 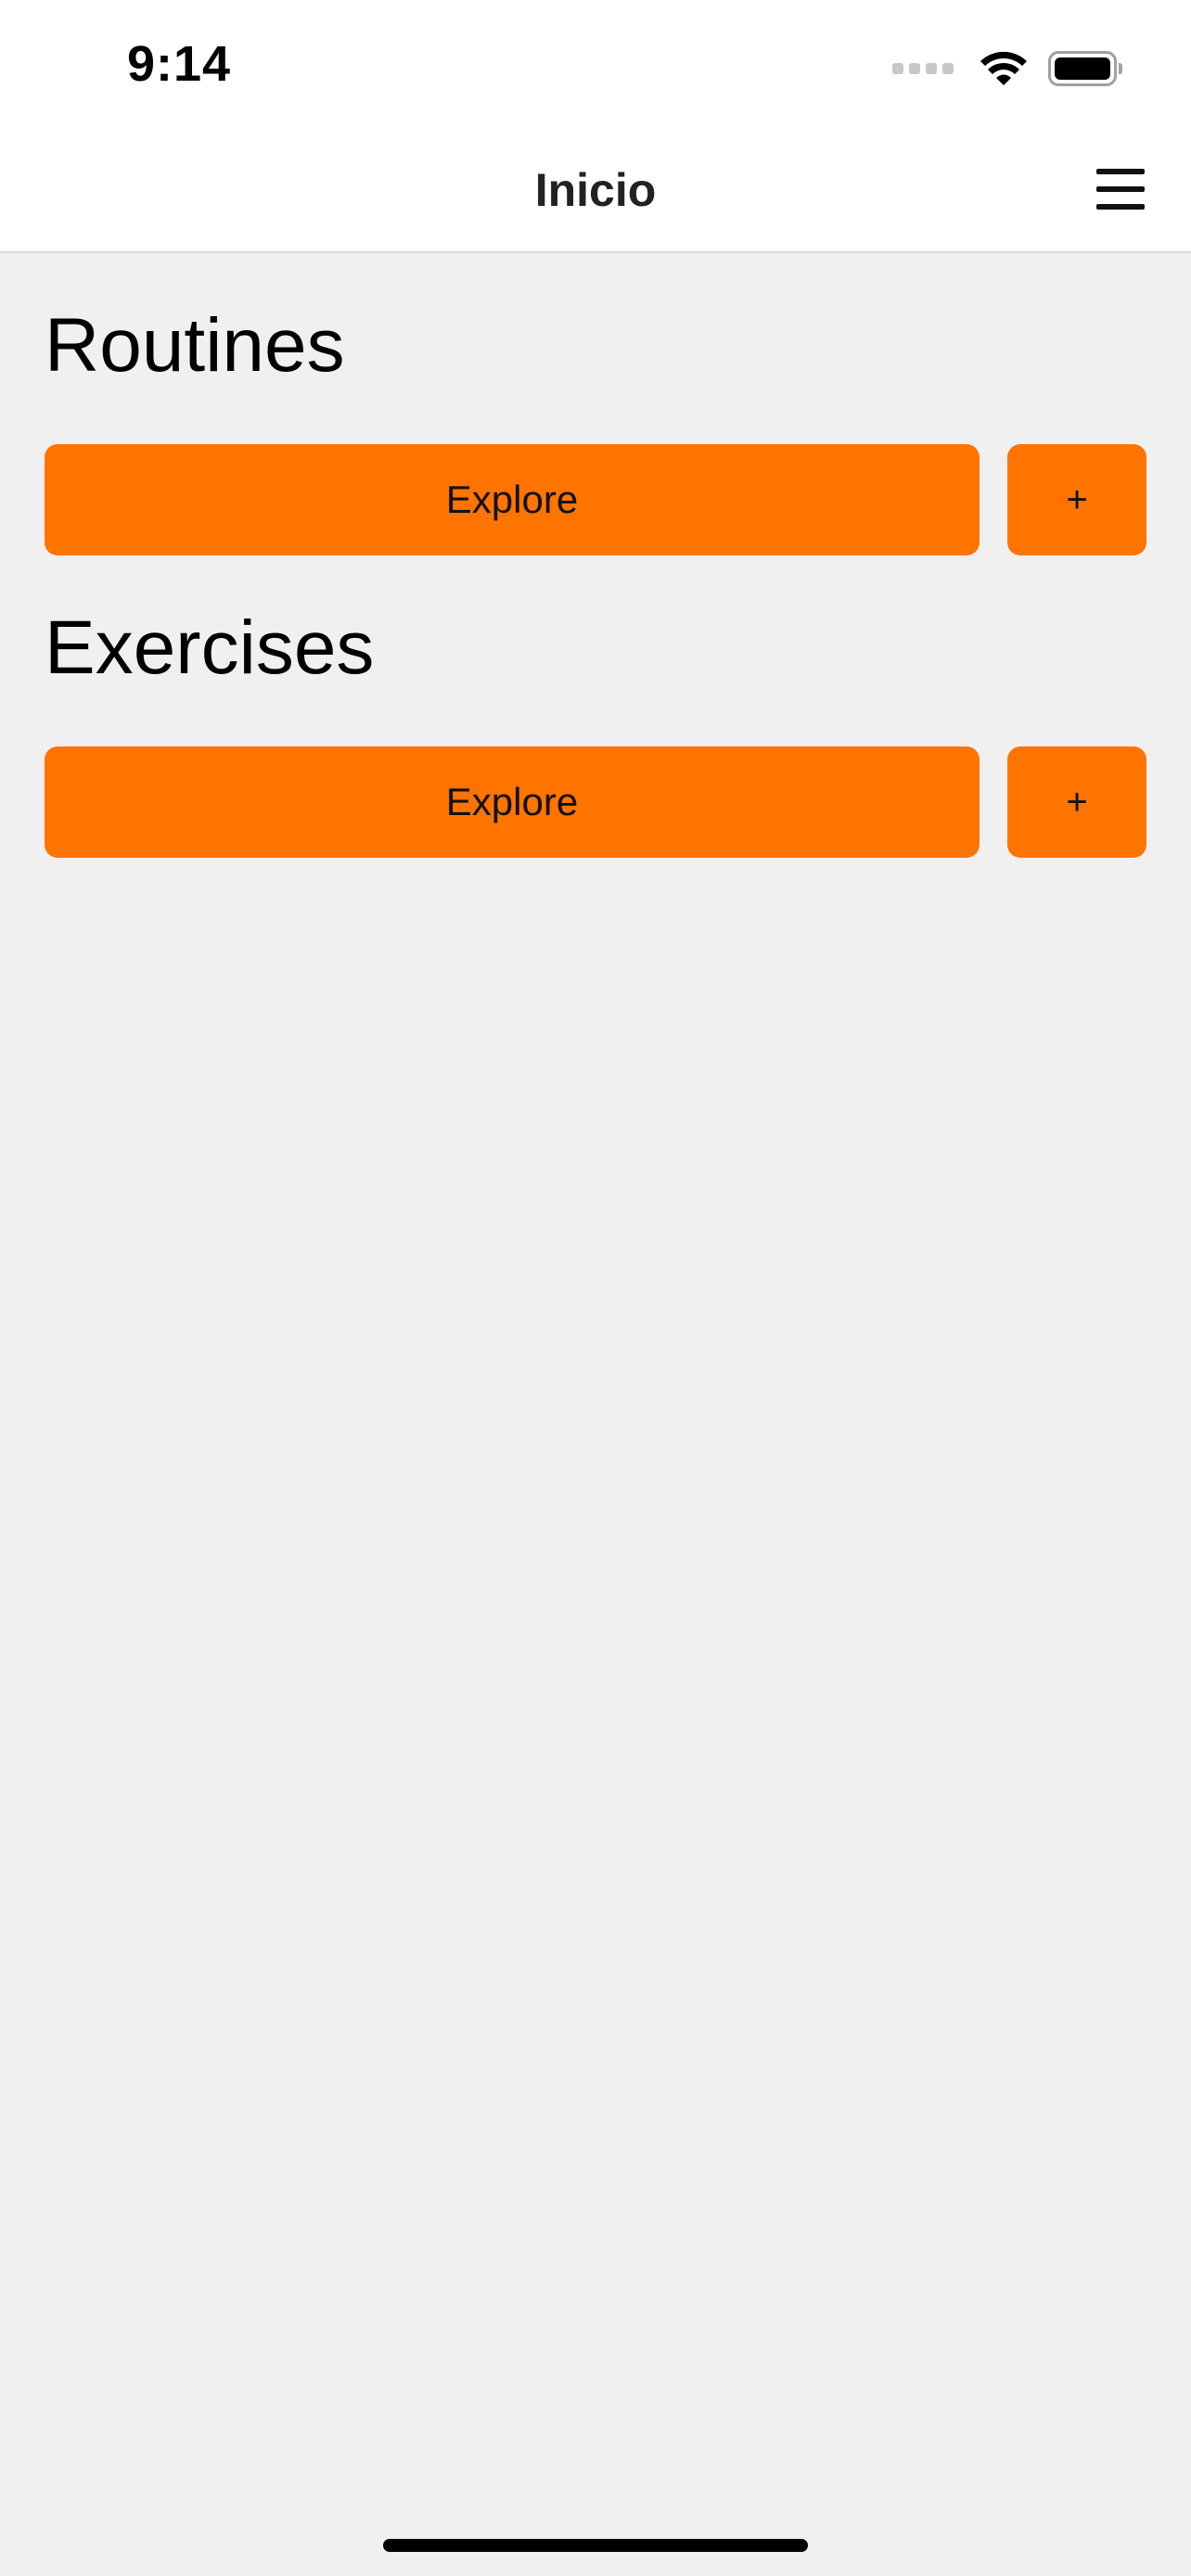 I want to click on battery-fill, so click(x=1082, y=68).